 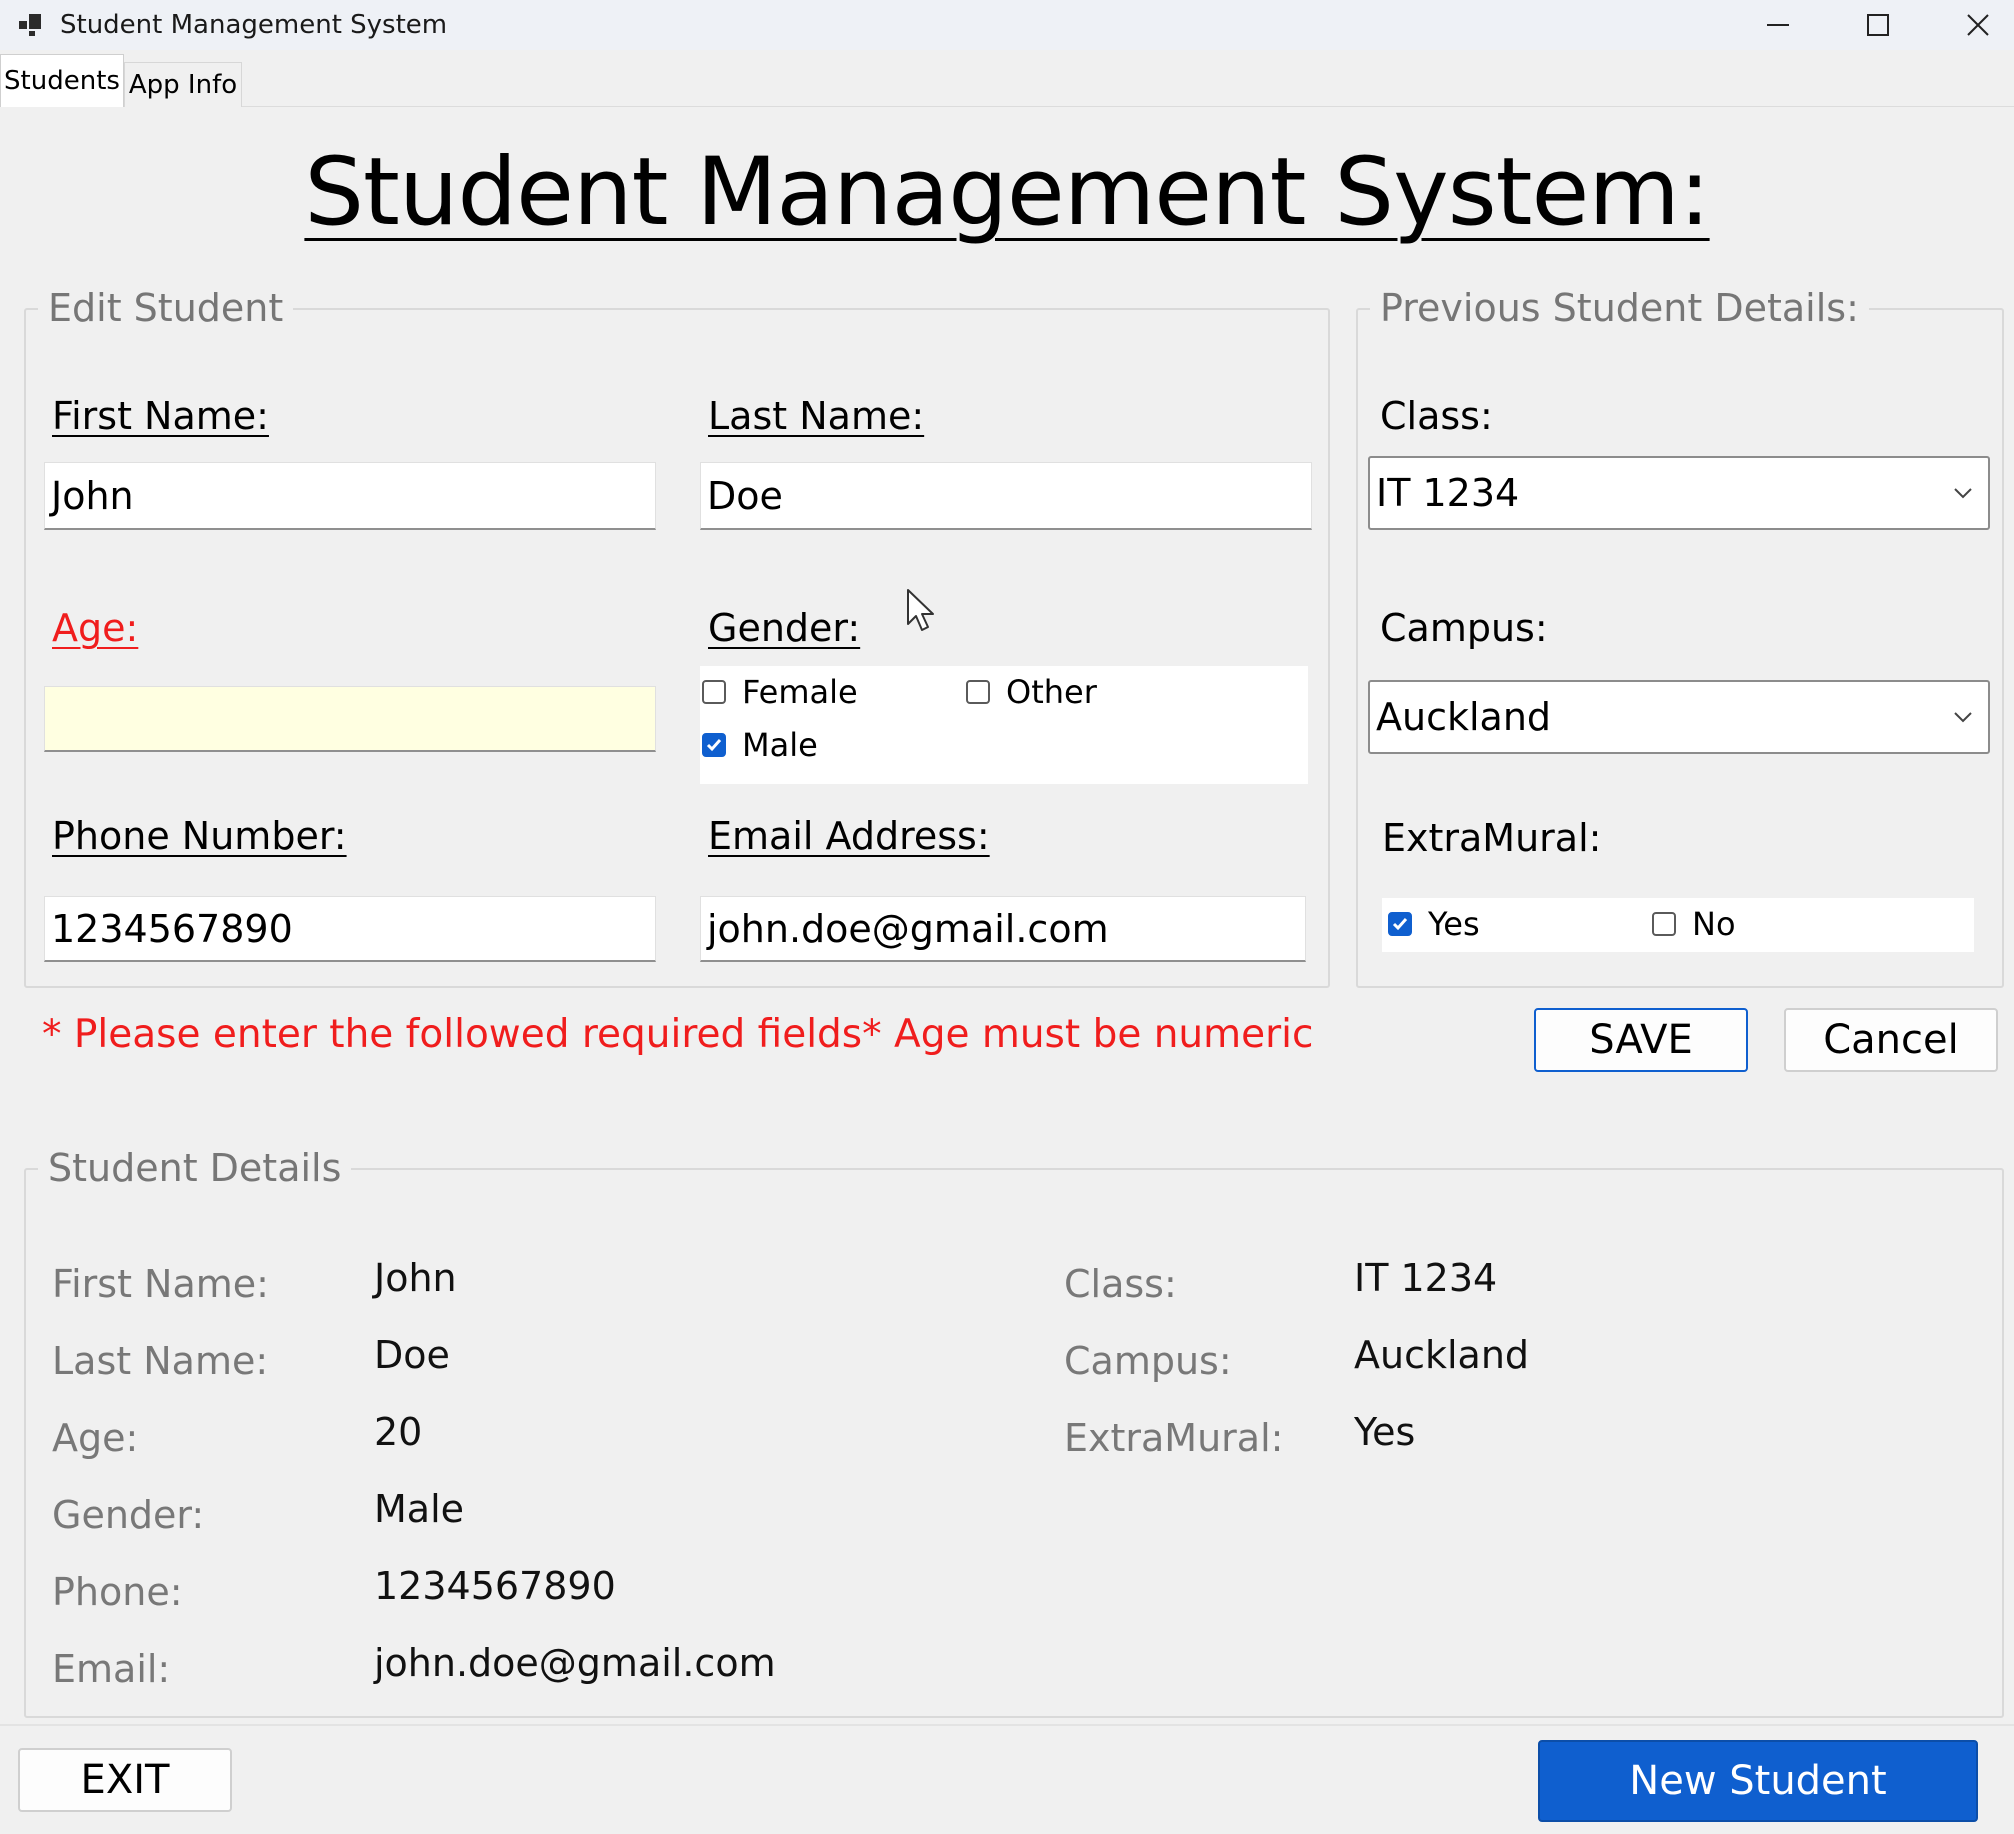 What do you see at coordinates (117, 1592) in the screenshot?
I see `detail-phone-label: Phone:` at bounding box center [117, 1592].